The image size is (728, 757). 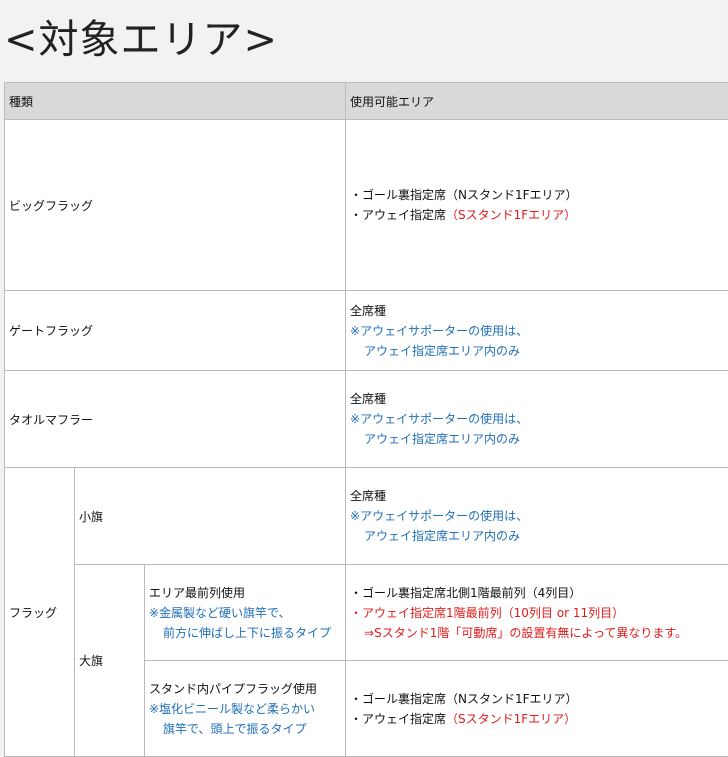 What do you see at coordinates (245, 633) in the screenshot?
I see `condition-note: 前方に伸ばし上下に振るタイプ` at bounding box center [245, 633].